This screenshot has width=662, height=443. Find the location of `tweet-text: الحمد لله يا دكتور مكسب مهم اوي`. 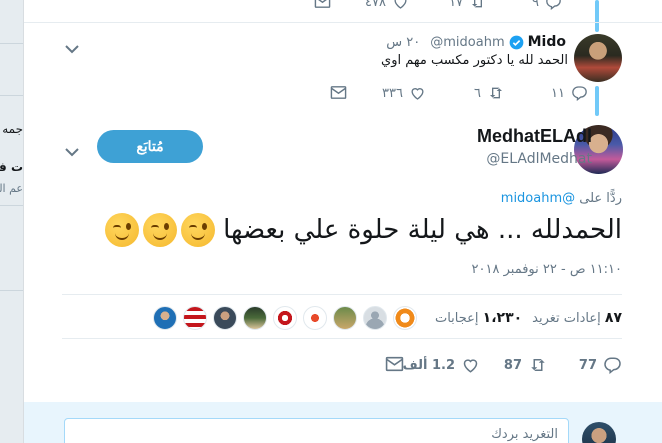

tweet-text: الحمد لله يا دكتور مكسب مهم اوي is located at coordinates (474, 60).